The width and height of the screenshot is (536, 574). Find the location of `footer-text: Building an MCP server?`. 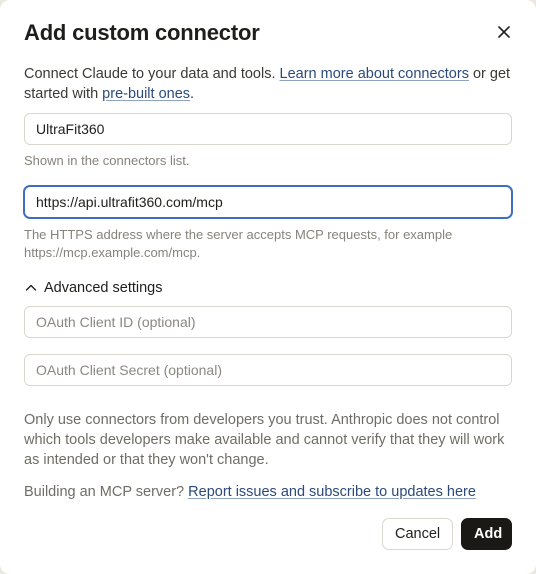

footer-text: Building an MCP server? is located at coordinates (106, 492).